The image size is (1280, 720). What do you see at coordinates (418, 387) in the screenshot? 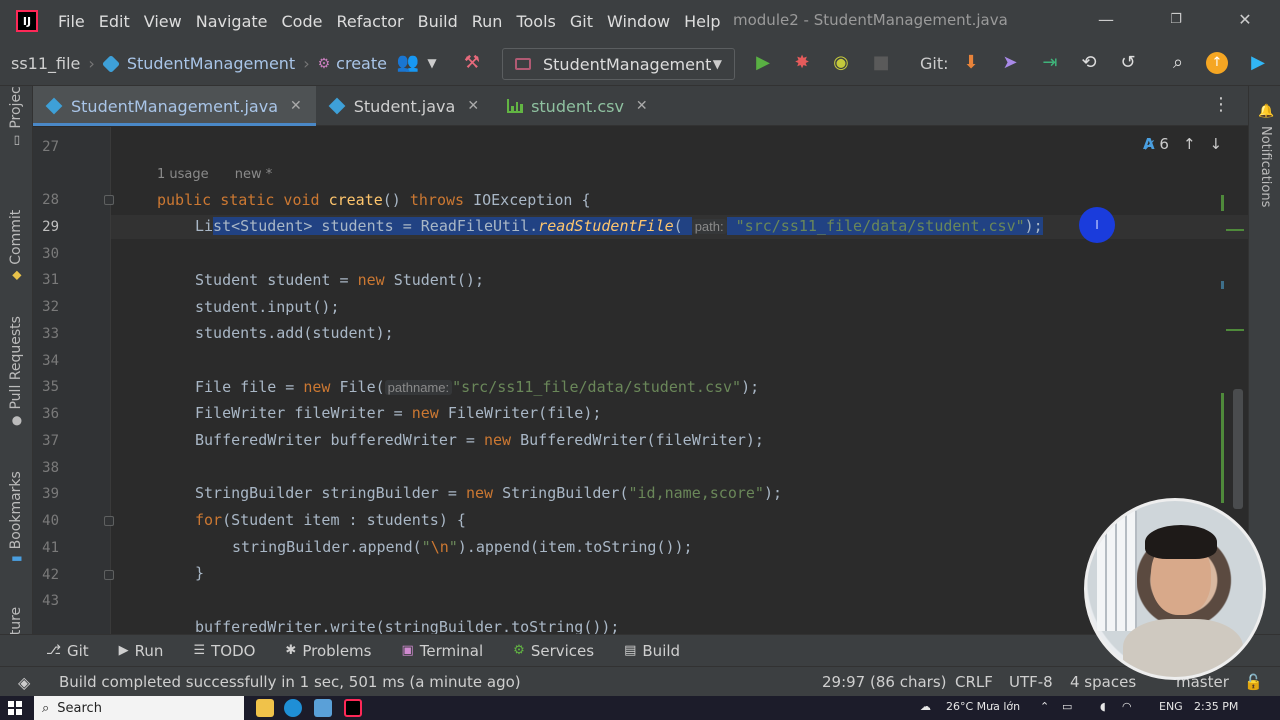
I see `parameter-hint: pathname:` at bounding box center [418, 387].